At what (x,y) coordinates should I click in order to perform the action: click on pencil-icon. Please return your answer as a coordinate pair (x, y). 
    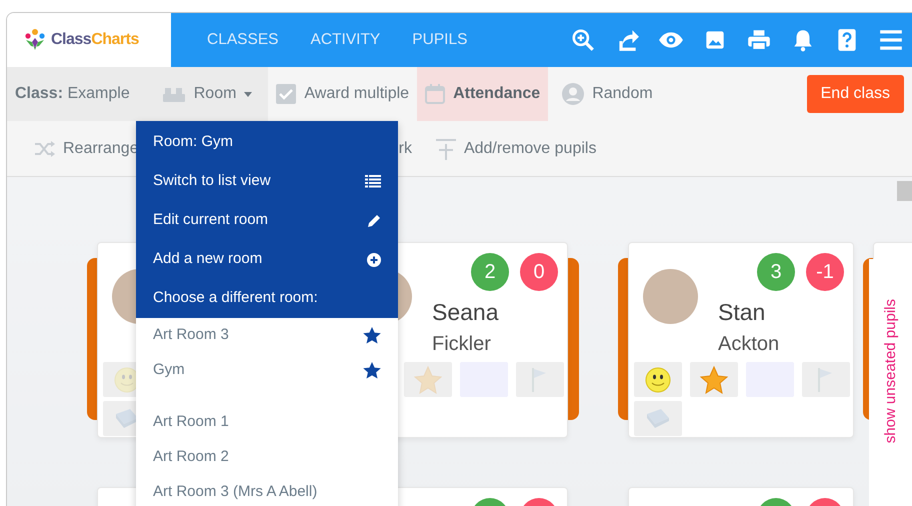
    Looking at the image, I should click on (374, 221).